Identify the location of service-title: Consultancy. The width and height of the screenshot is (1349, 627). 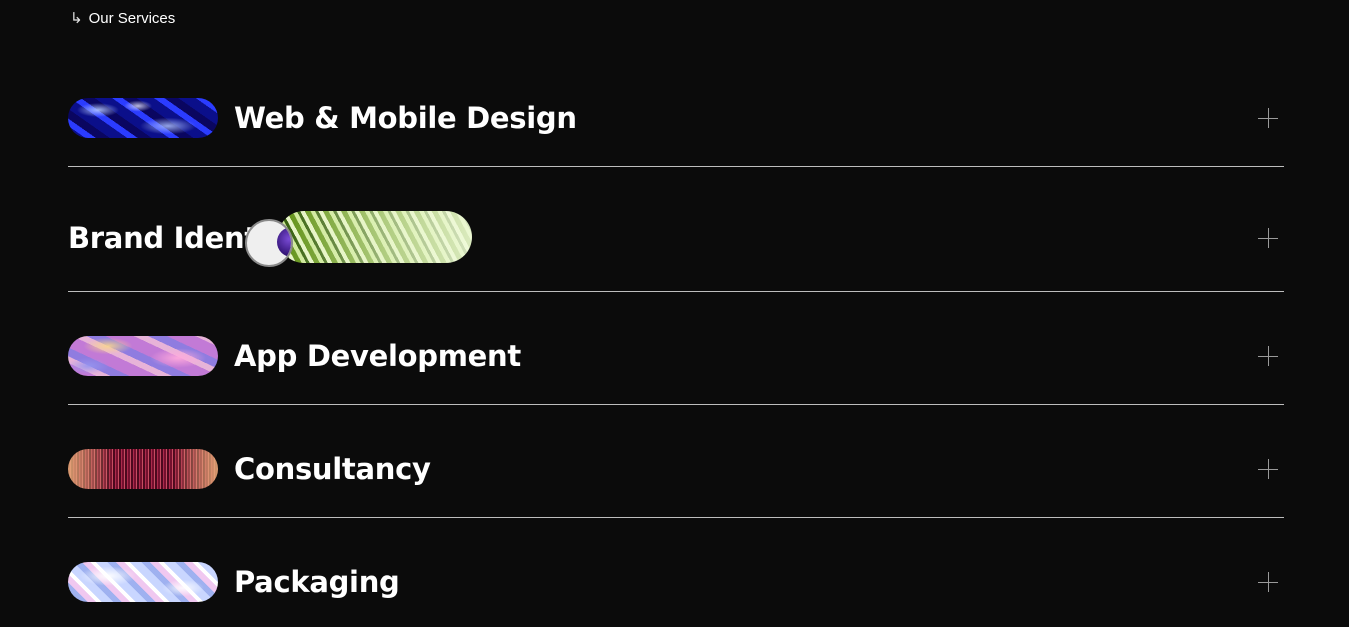
(332, 469).